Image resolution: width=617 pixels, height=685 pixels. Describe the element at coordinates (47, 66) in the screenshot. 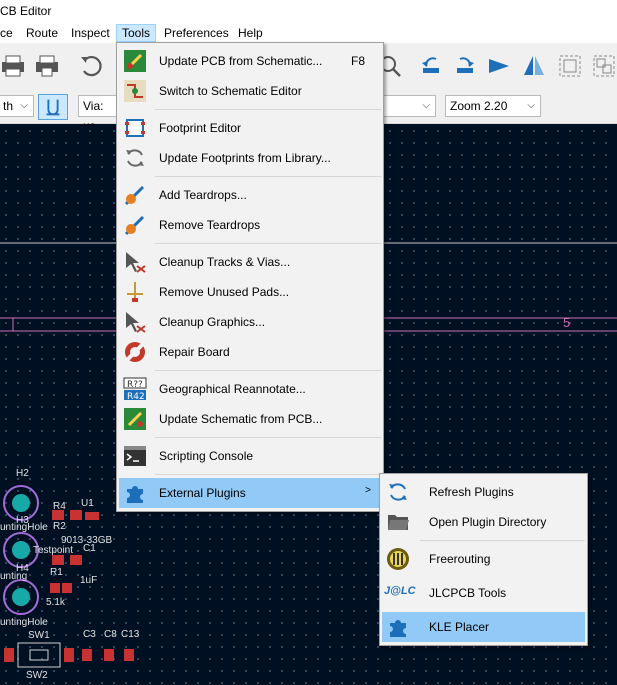

I see `plot-icon` at that location.